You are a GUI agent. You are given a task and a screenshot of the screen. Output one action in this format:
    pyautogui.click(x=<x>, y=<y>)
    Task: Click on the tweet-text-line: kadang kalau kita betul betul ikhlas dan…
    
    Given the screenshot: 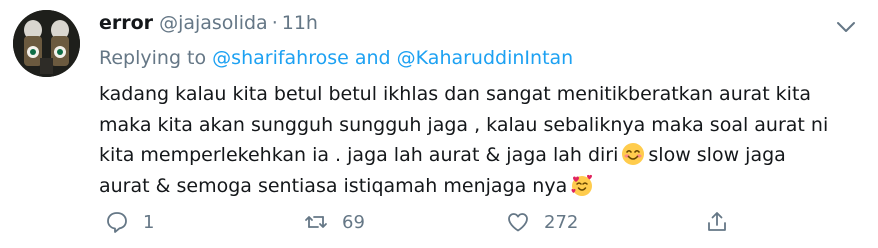 What is the action you would take?
    pyautogui.click(x=455, y=94)
    